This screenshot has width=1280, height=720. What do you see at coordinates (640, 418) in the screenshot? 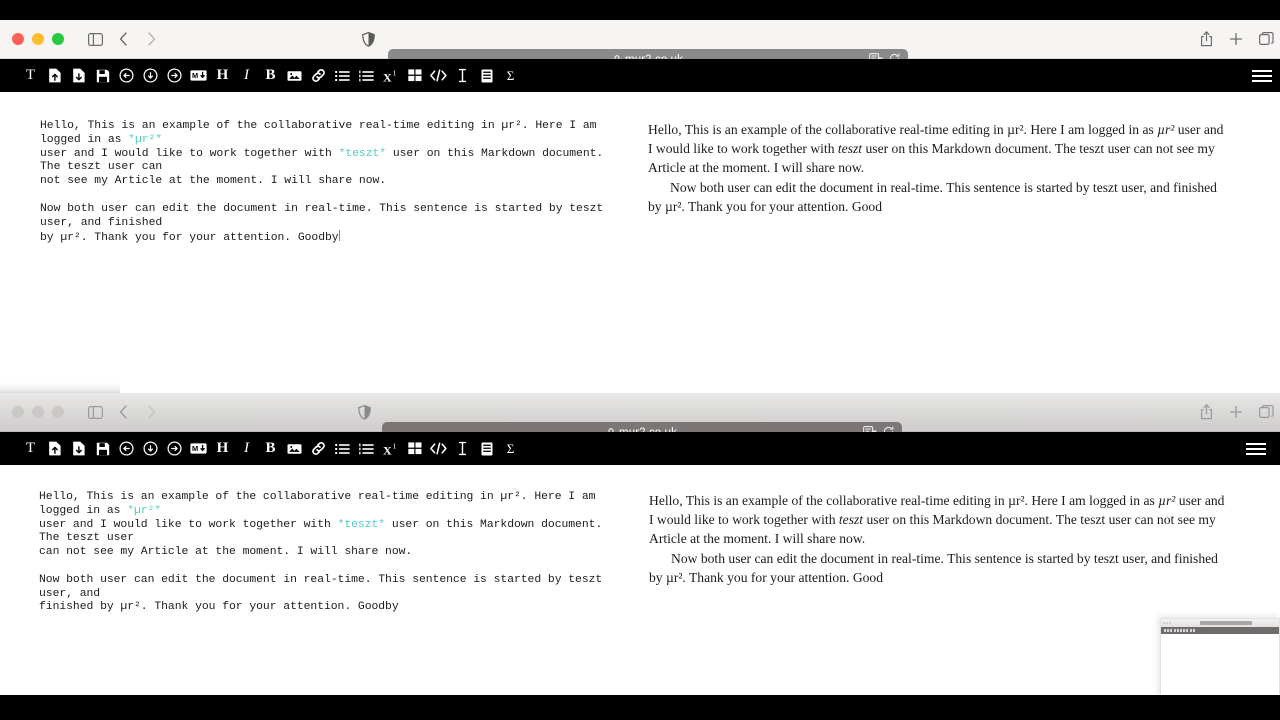
I see `titlebar-secondary: mur2.co.uk` at bounding box center [640, 418].